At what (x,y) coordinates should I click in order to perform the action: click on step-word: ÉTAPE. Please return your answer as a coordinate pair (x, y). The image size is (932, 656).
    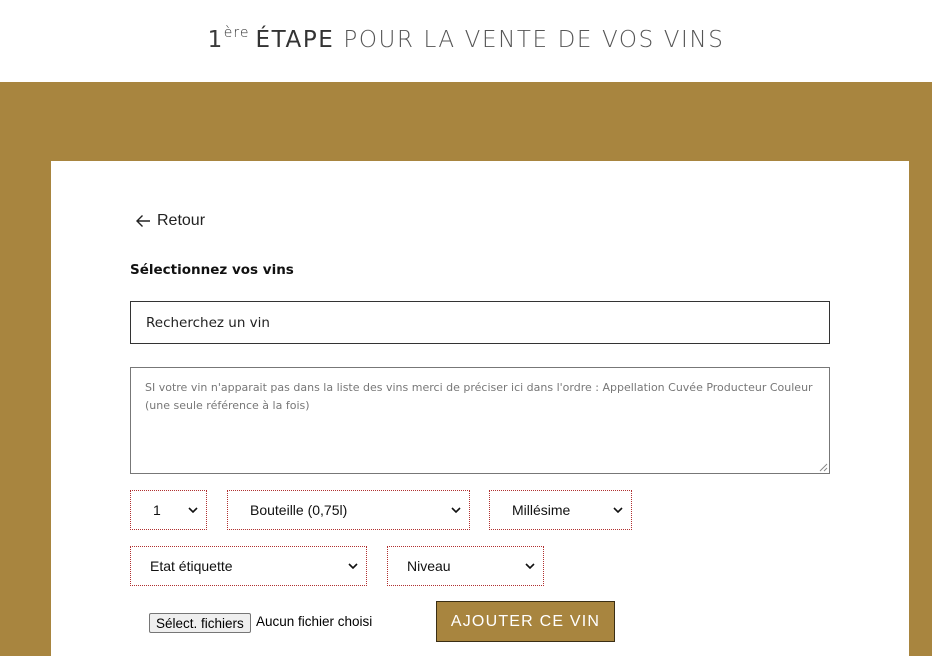
    Looking at the image, I should click on (295, 40).